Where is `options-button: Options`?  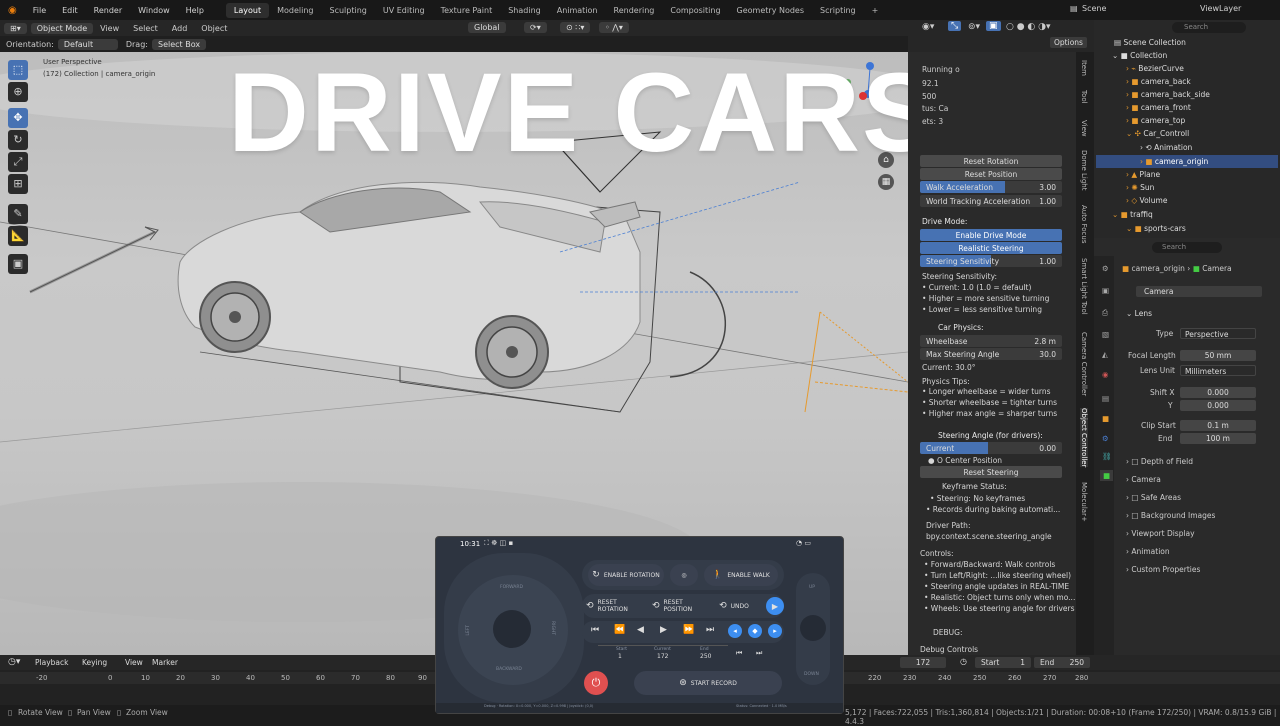
options-button: Options is located at coordinates (1068, 42).